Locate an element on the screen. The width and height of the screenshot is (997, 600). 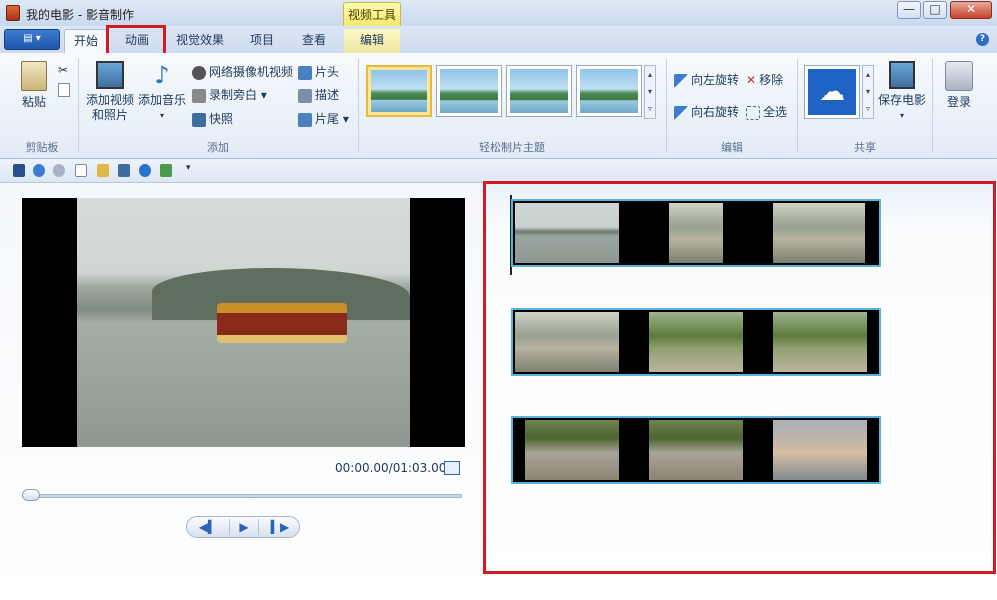
close-button: ✕ is located at coordinates (971, 10).